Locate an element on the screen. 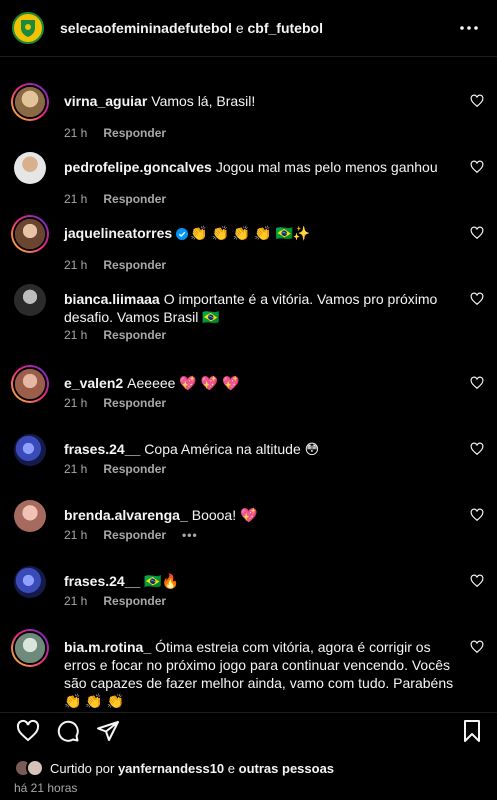  comment-meta: 21 h Responder ••• is located at coordinates (131, 535).